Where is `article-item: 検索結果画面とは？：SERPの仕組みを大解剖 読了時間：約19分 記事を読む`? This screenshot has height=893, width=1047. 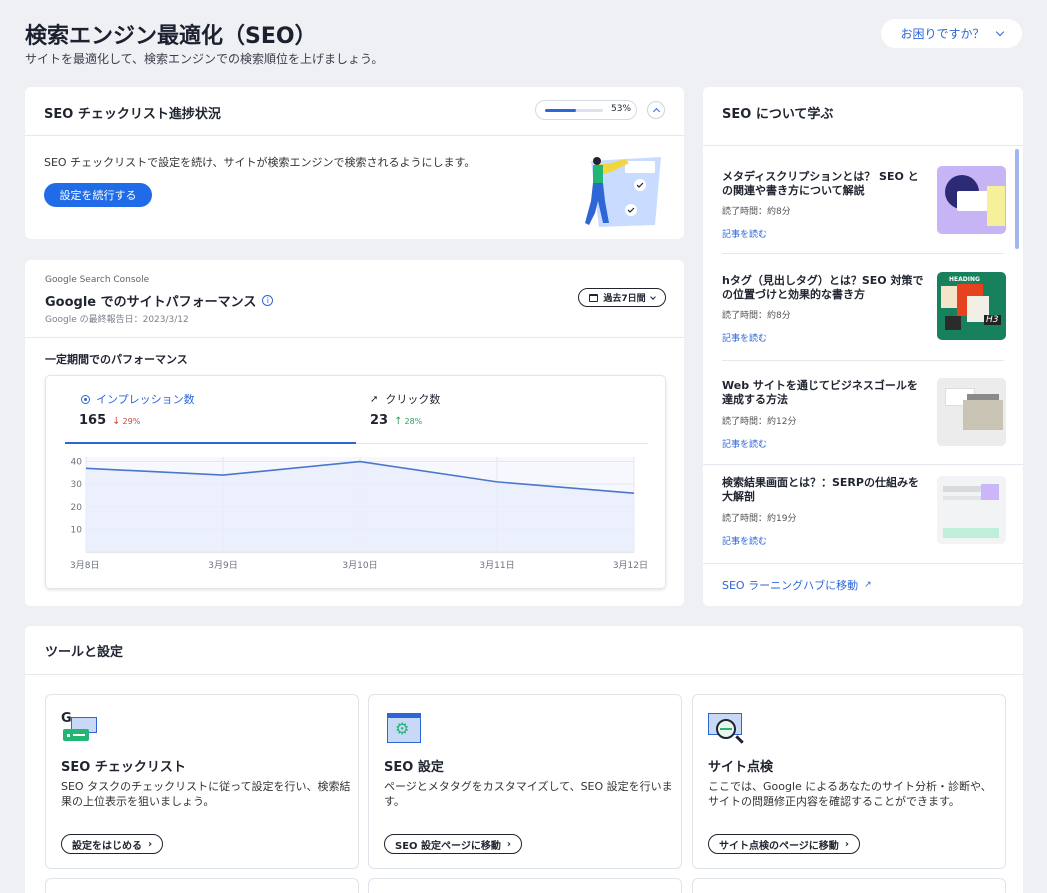
article-item: 検索結果画面とは？：SERPの仕組みを大解剖 読了時間：約19分 記事を読む is located at coordinates (858, 513).